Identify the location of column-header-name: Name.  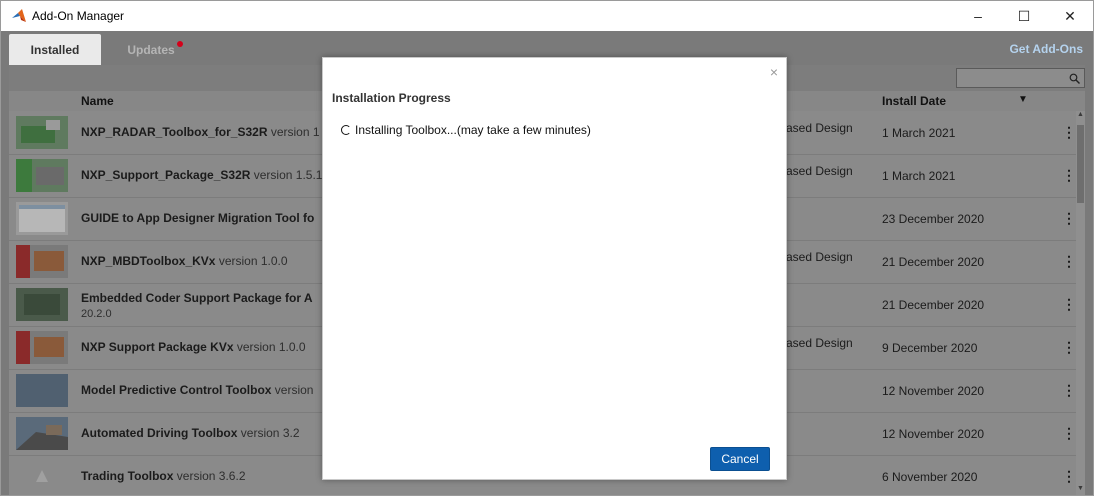
(97, 101).